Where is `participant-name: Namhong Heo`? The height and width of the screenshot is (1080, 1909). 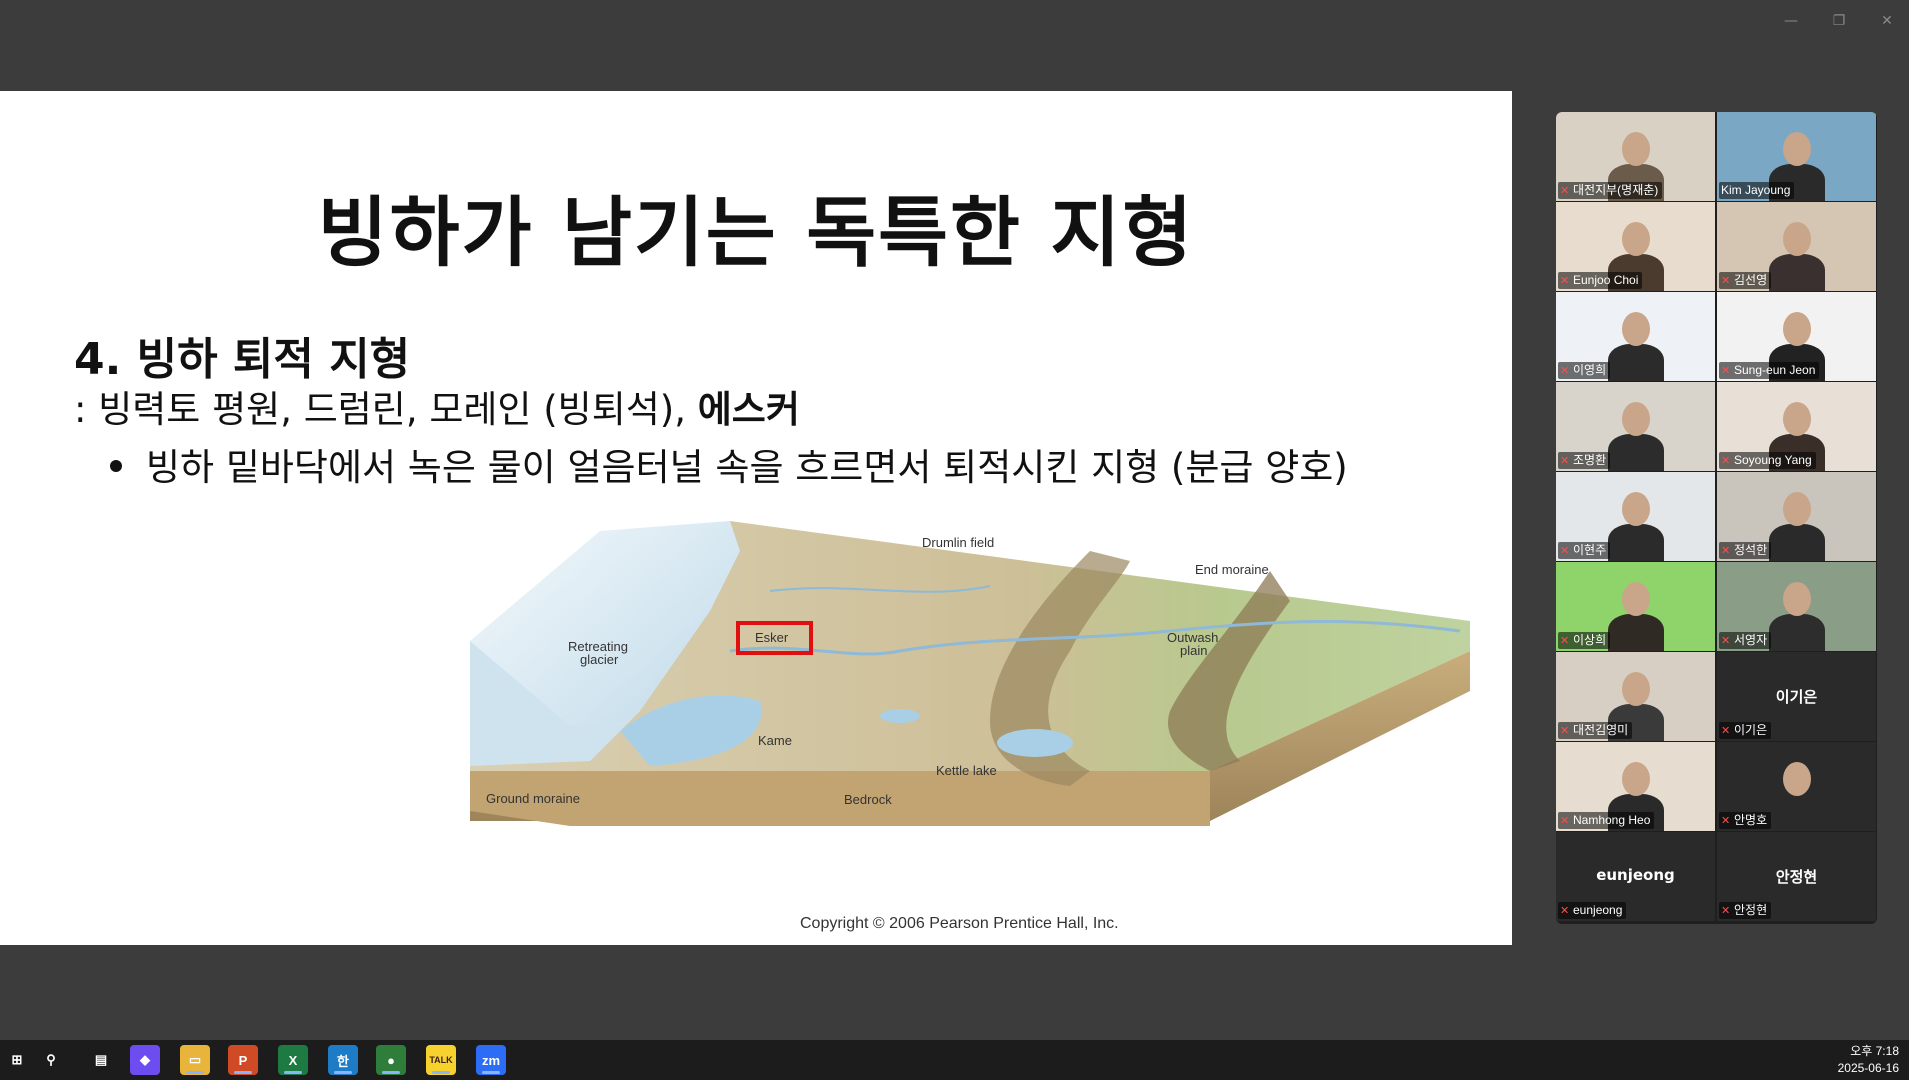 participant-name: Namhong Heo is located at coordinates (1612, 820).